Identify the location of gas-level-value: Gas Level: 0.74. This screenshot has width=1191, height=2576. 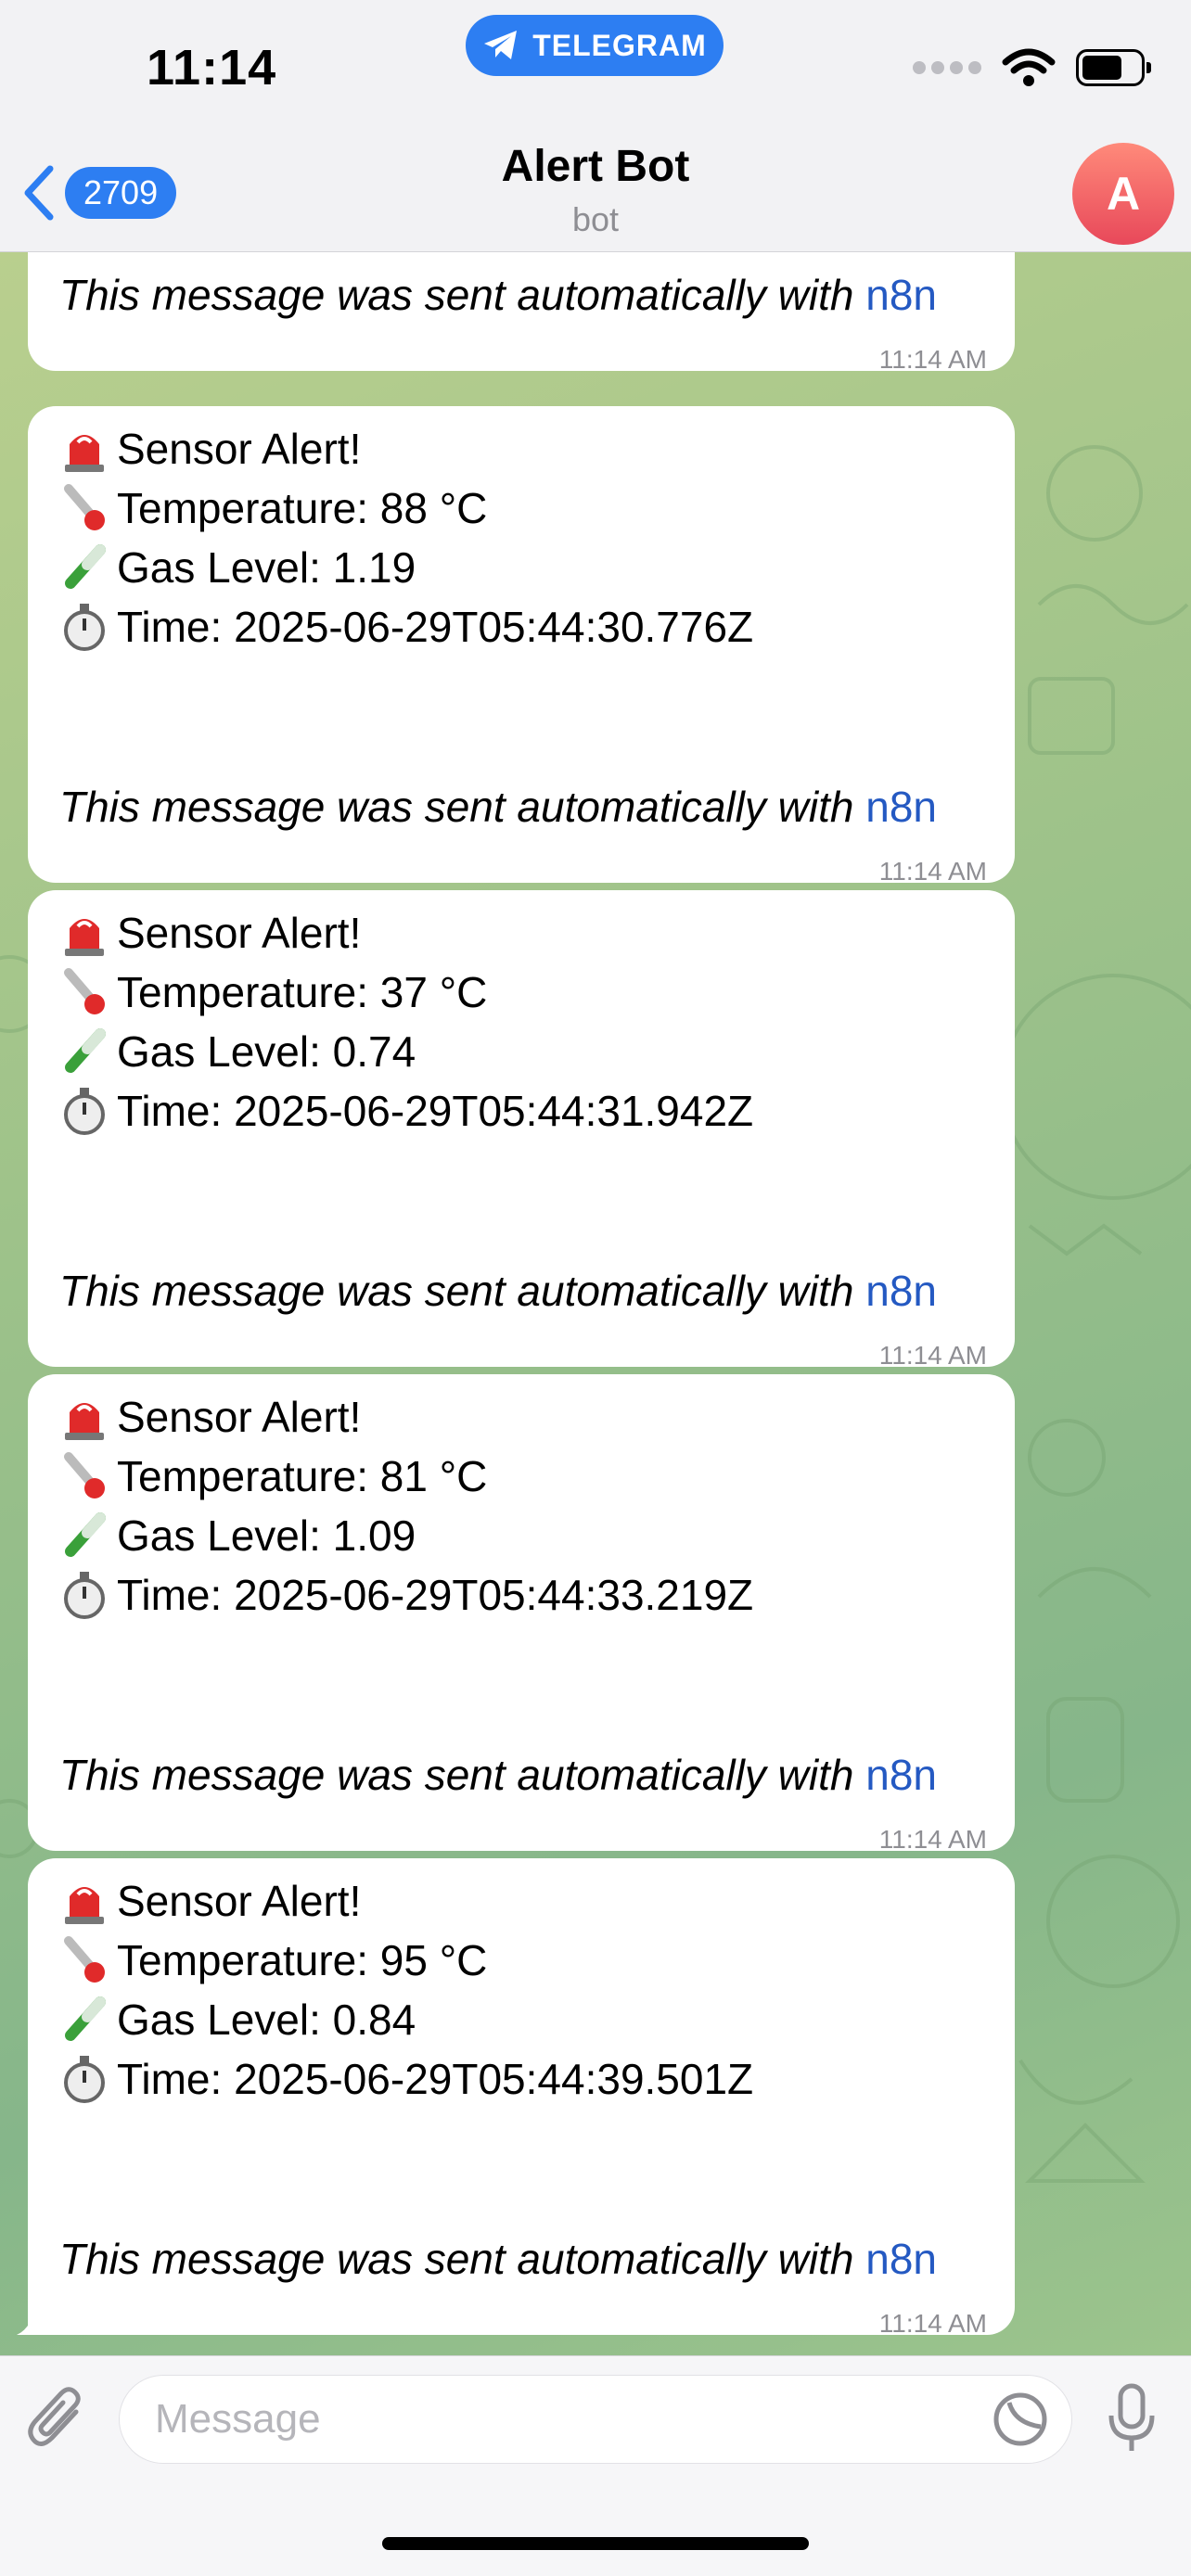
(266, 1051).